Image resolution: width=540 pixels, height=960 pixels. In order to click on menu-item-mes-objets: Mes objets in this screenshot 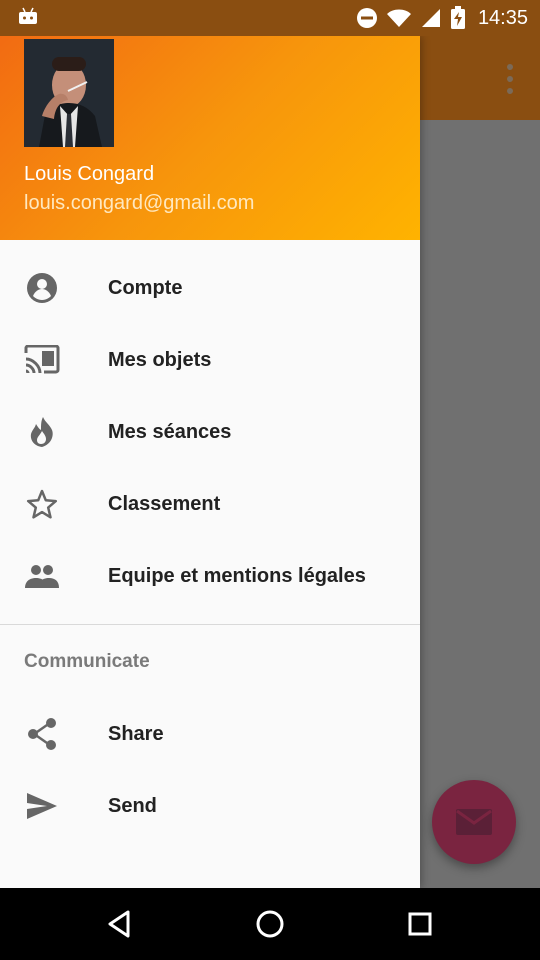, I will do `click(210, 360)`.